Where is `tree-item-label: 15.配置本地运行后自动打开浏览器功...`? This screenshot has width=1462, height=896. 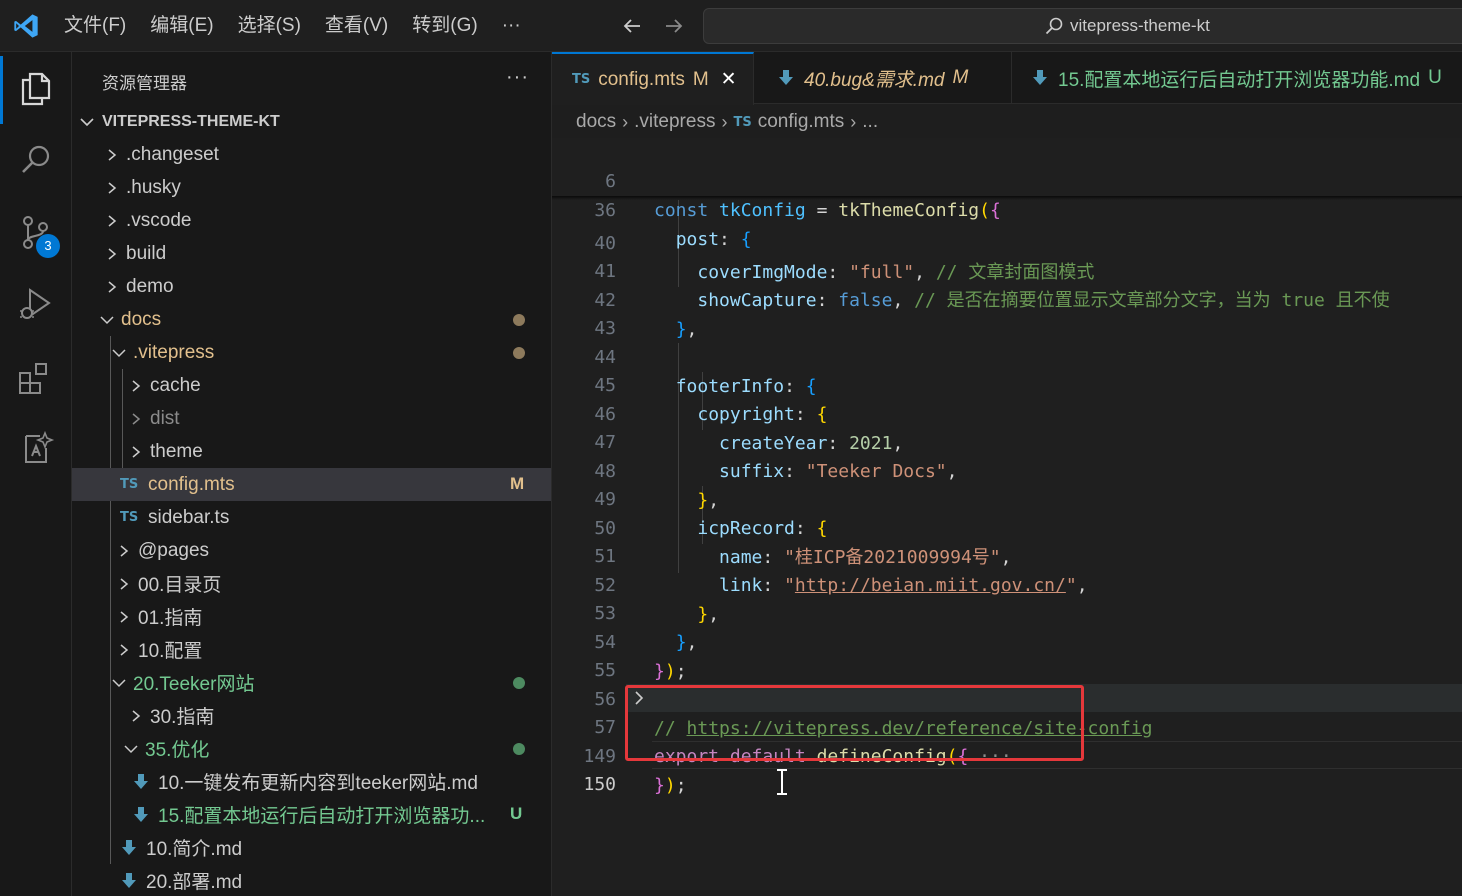 tree-item-label: 15.配置本地运行后自动打开浏览器功... is located at coordinates (322, 816).